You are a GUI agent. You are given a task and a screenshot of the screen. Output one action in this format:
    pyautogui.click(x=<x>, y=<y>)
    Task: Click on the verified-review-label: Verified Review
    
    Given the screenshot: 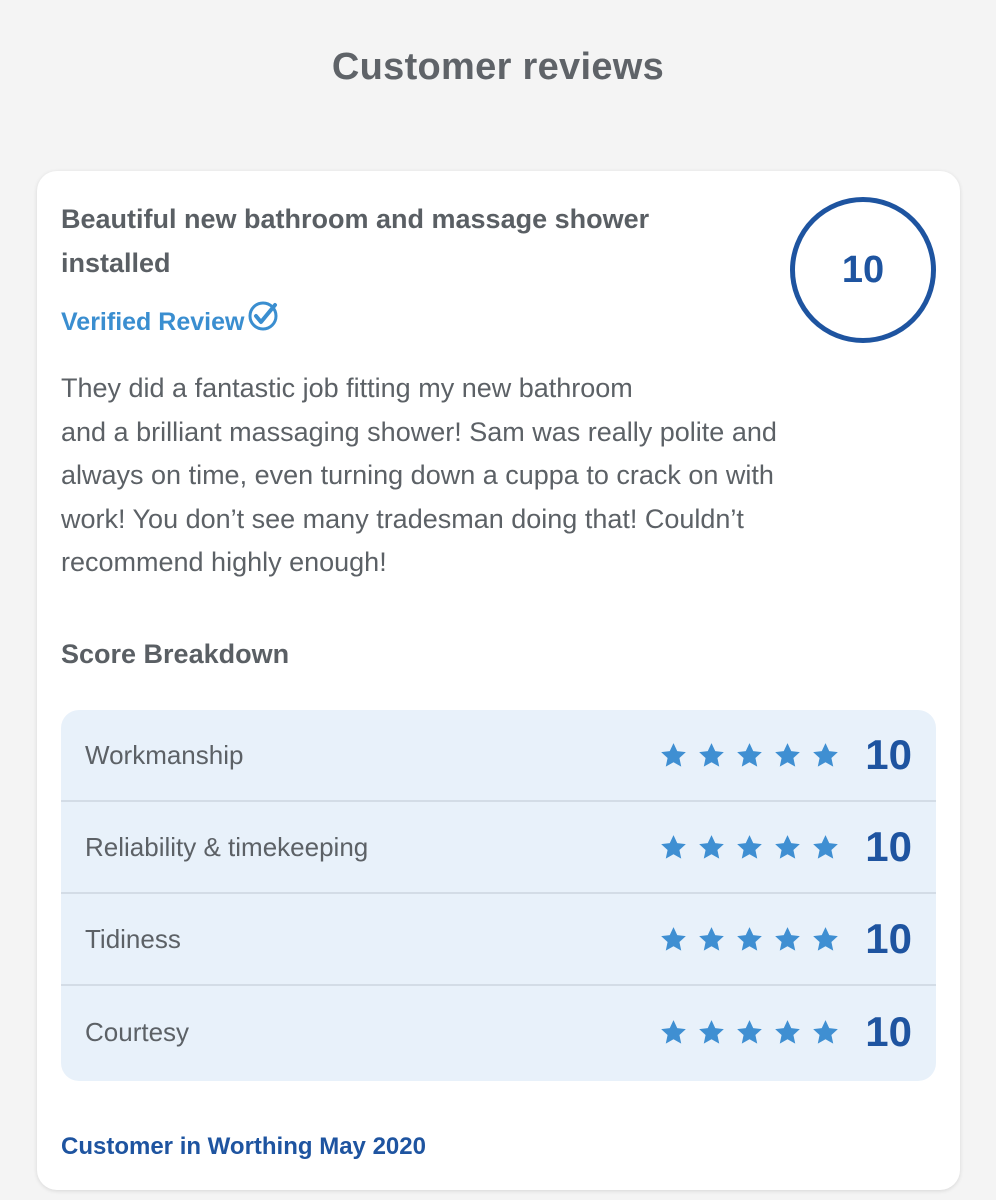 What is the action you would take?
    pyautogui.click(x=169, y=319)
    